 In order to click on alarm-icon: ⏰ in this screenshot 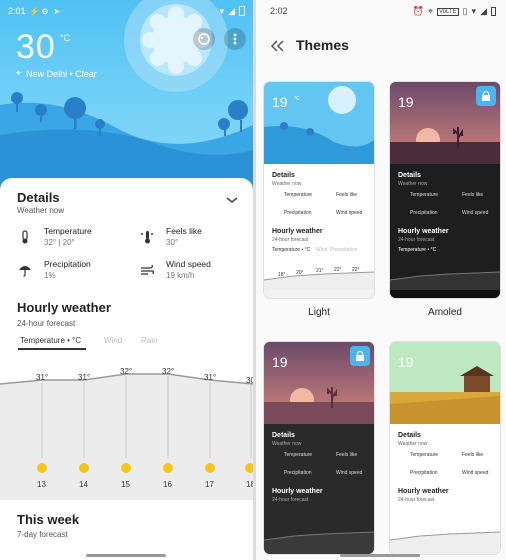, I will do `click(418, 11)`.